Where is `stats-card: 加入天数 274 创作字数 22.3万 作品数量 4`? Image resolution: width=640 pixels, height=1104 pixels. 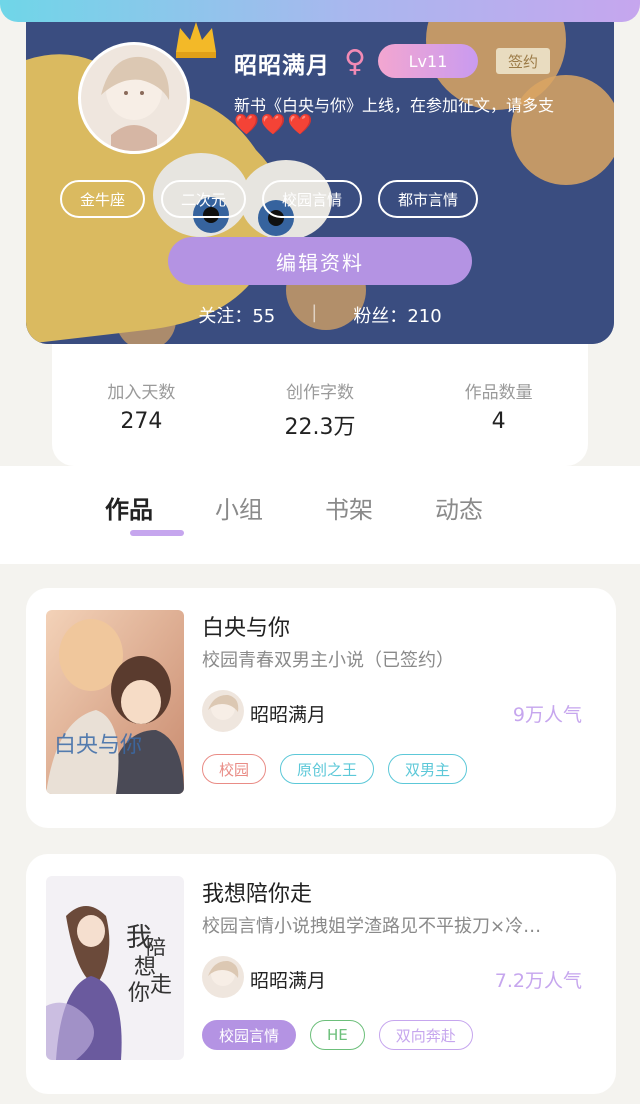 stats-card: 加入天数 274 创作字数 22.3万 作品数量 4 is located at coordinates (320, 405).